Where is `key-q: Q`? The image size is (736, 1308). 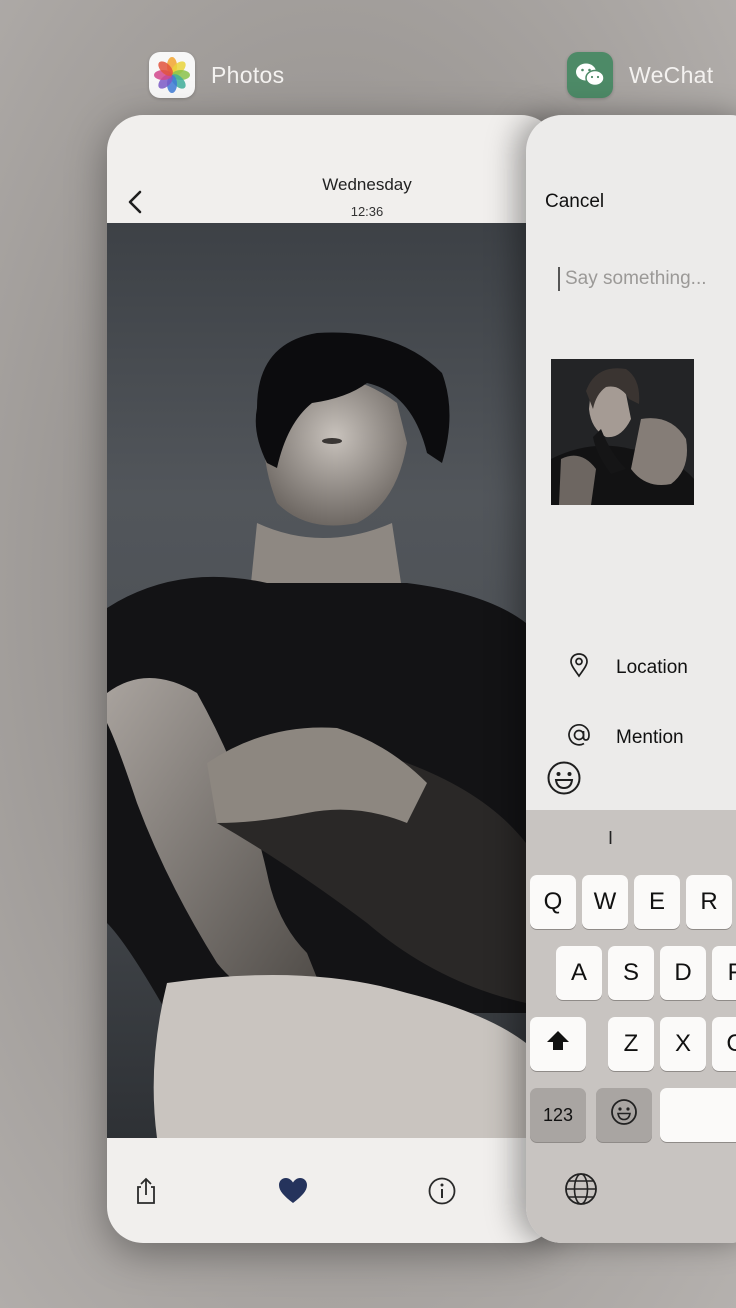 key-q: Q is located at coordinates (553, 902).